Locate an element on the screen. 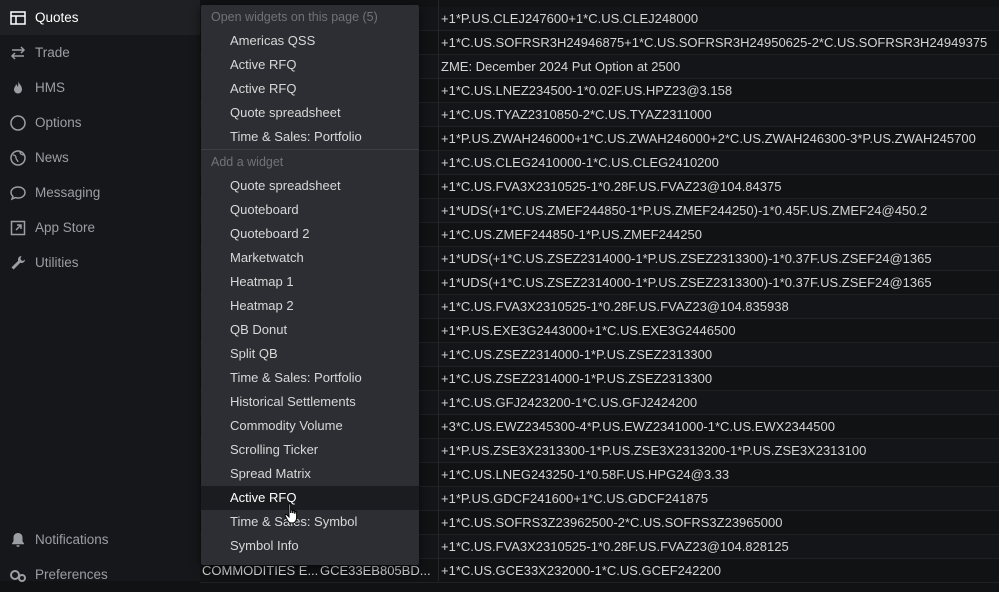  nav-label-notifications: Notifications is located at coordinates (72, 539).